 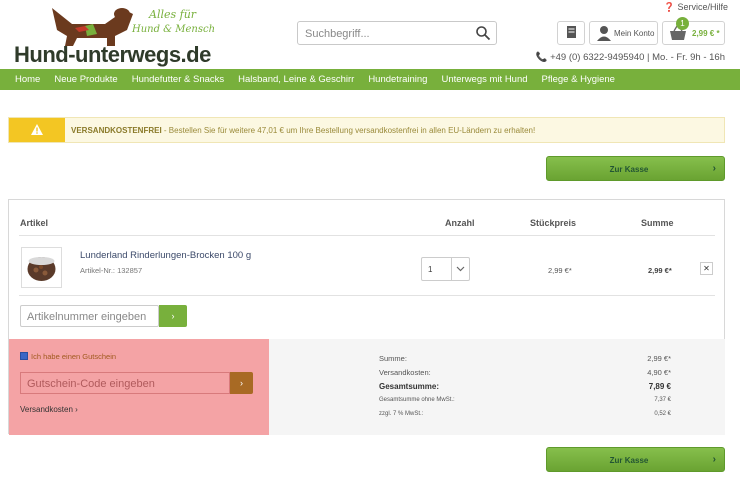 I want to click on warning-box, so click(x=37, y=130).